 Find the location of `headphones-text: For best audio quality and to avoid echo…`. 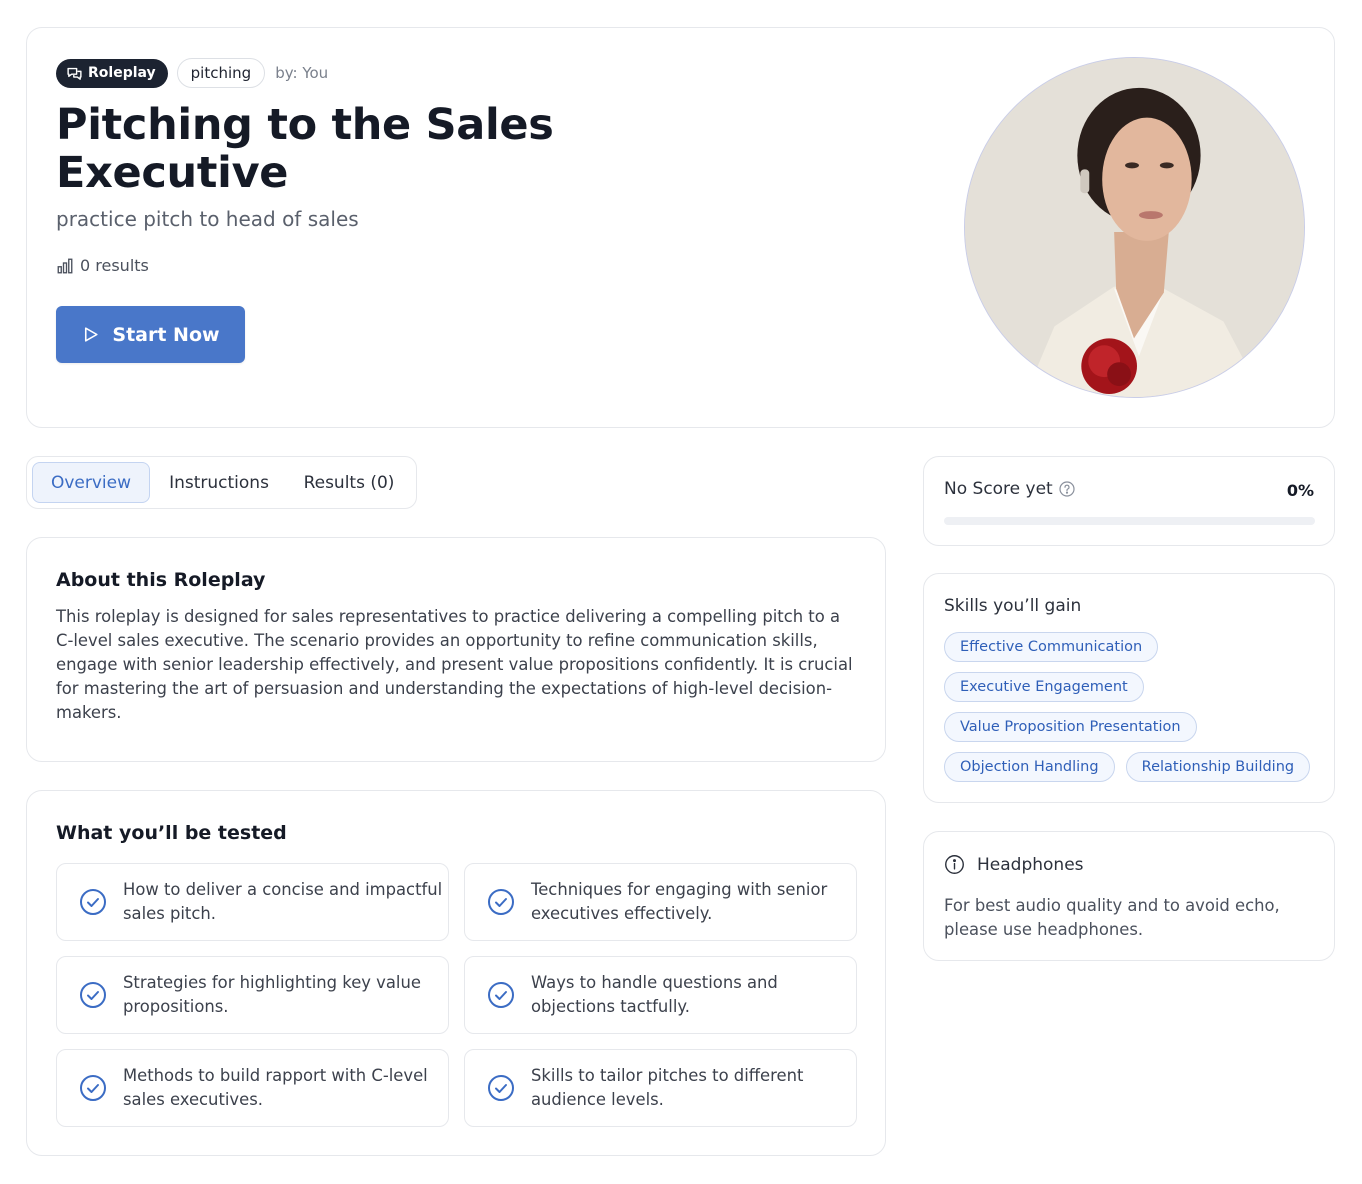

headphones-text: For best audio quality and to avoid echo… is located at coordinates (1112, 917).